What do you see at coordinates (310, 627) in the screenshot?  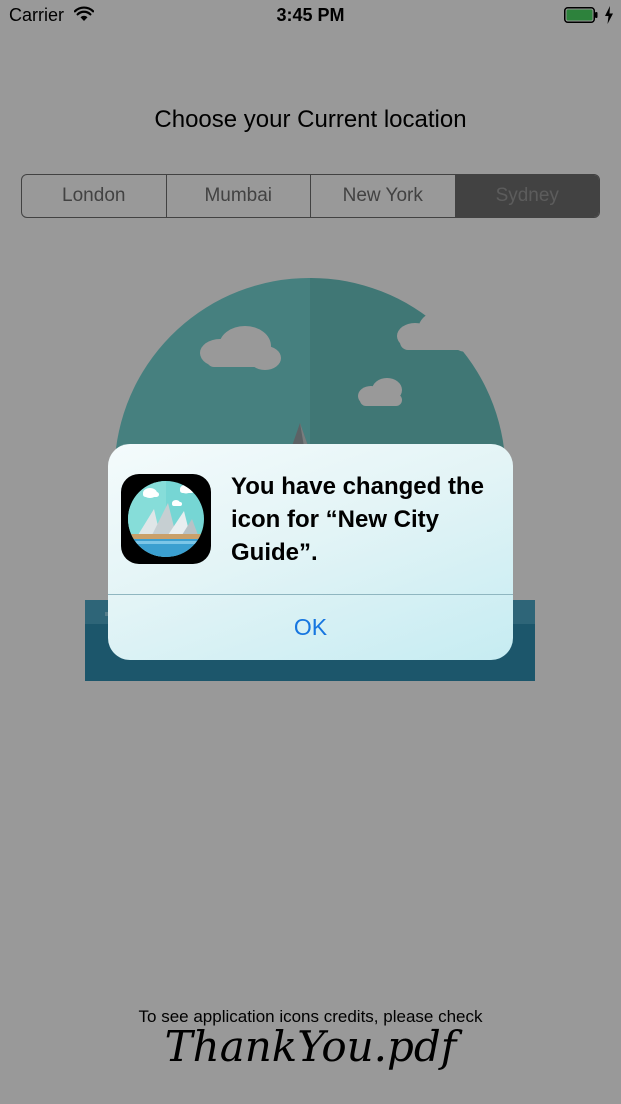 I see `ok-button: OK` at bounding box center [310, 627].